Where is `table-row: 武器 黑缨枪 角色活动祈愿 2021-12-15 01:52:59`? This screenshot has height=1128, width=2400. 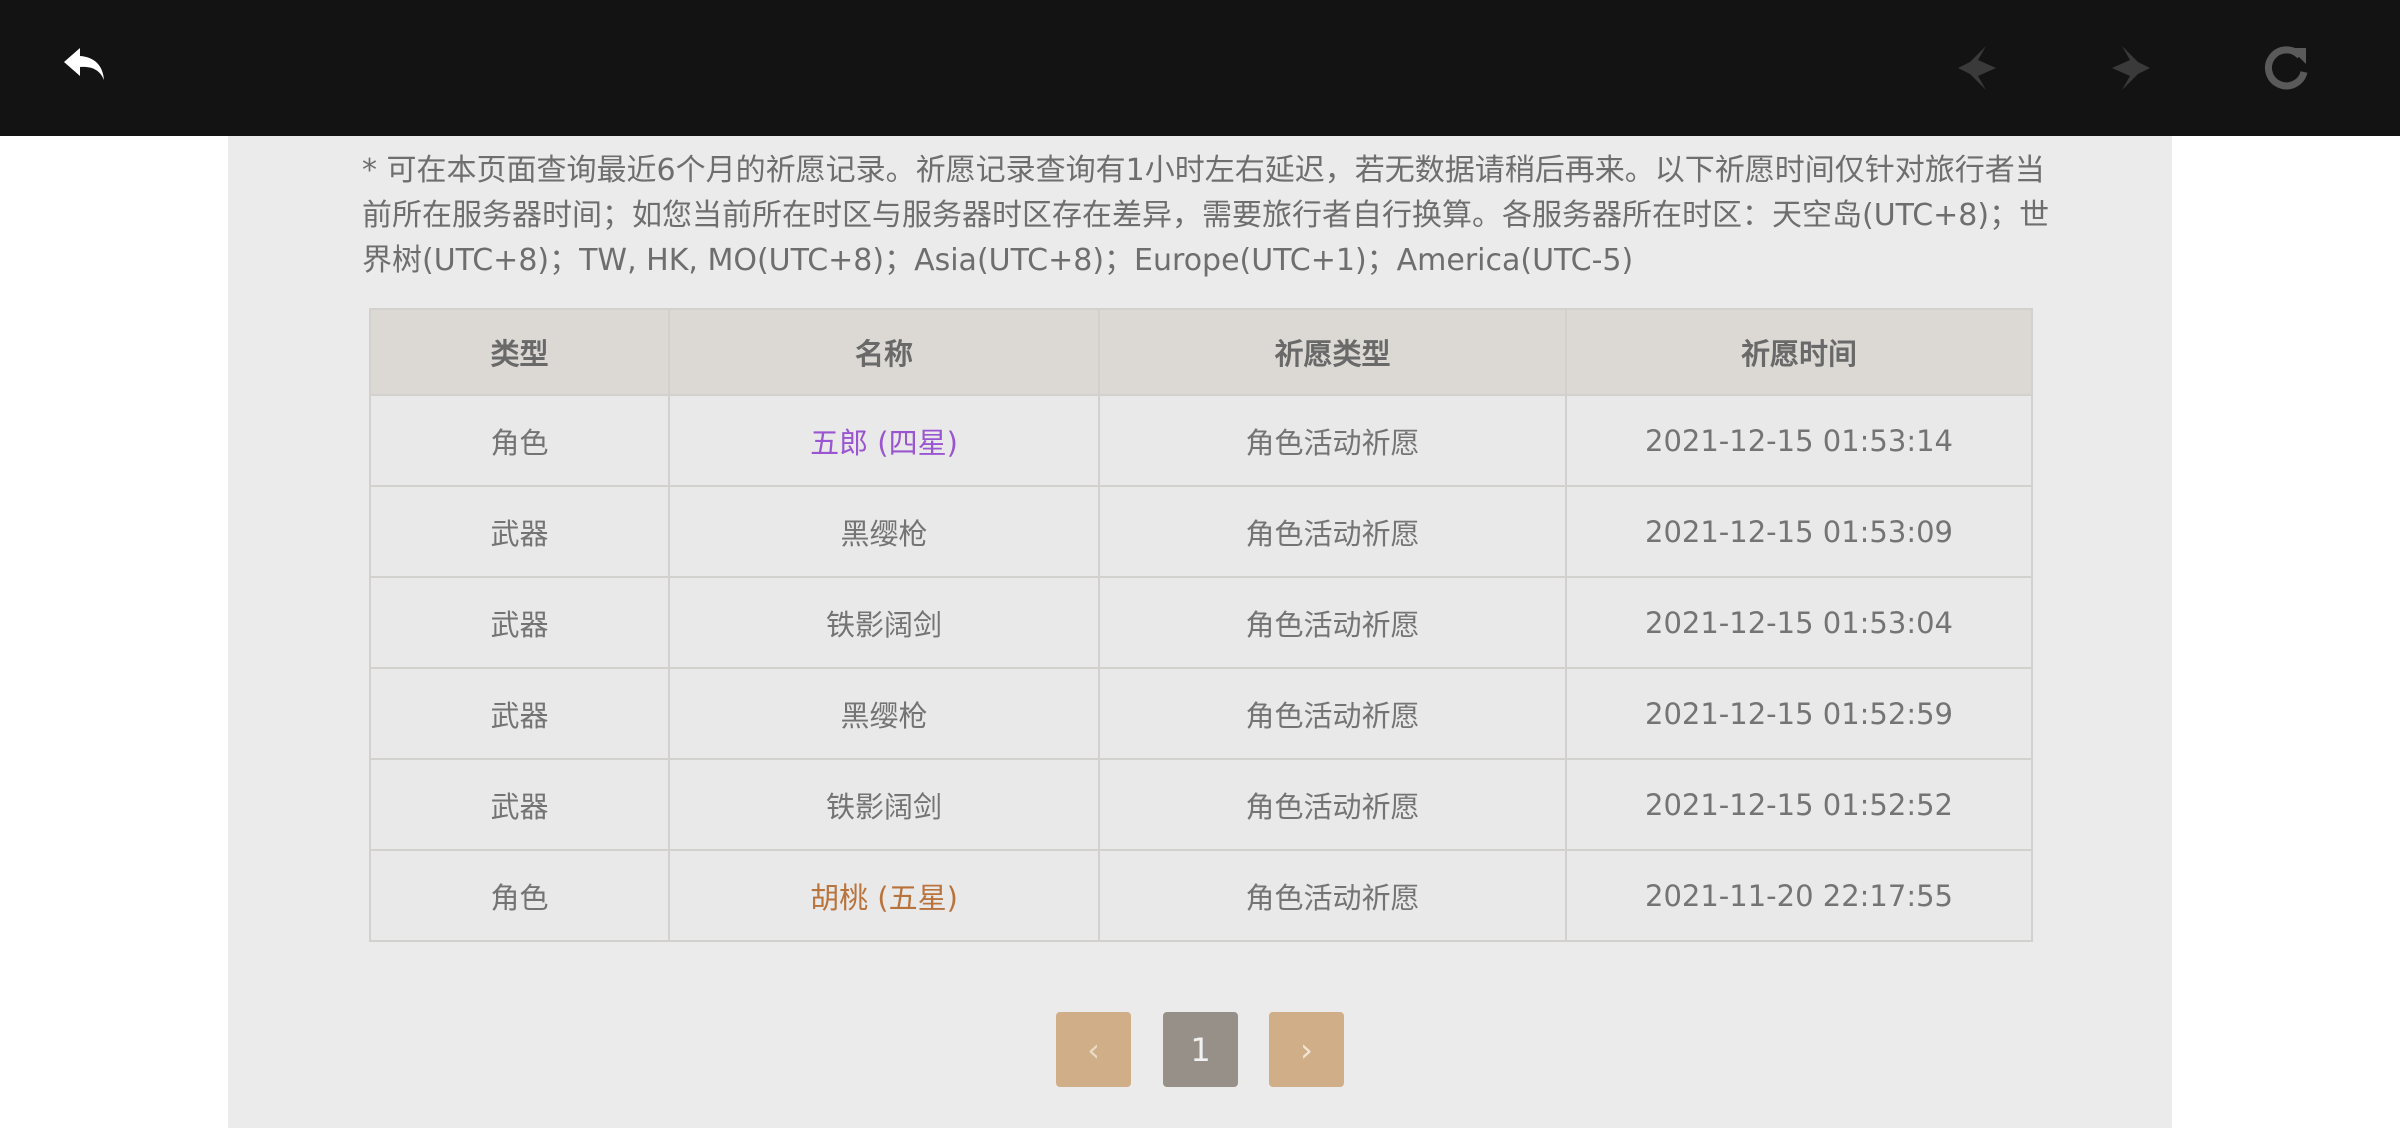 table-row: 武器 黑缨枪 角色活动祈愿 2021-12-15 01:52:59 is located at coordinates (1201, 713).